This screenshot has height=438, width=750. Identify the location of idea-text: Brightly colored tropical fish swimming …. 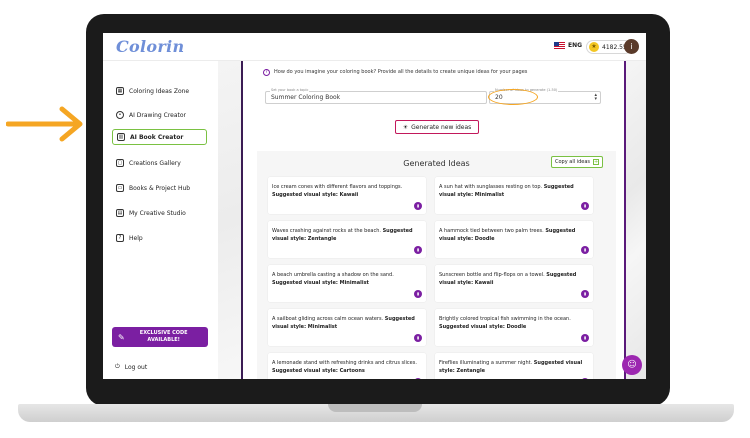
(505, 323).